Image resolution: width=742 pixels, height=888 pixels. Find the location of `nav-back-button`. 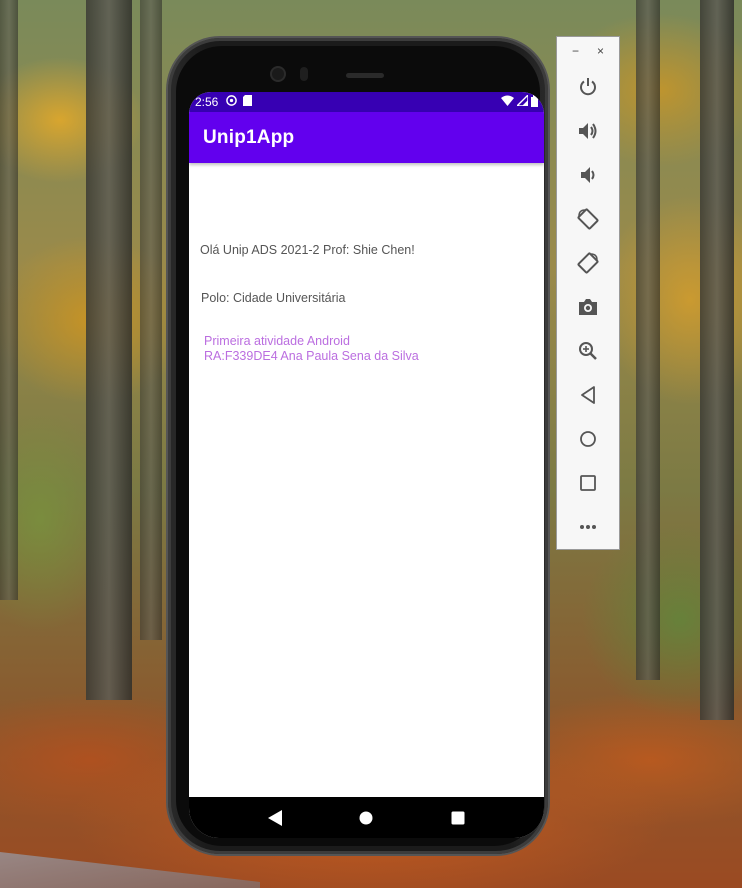

nav-back-button is located at coordinates (275, 818).